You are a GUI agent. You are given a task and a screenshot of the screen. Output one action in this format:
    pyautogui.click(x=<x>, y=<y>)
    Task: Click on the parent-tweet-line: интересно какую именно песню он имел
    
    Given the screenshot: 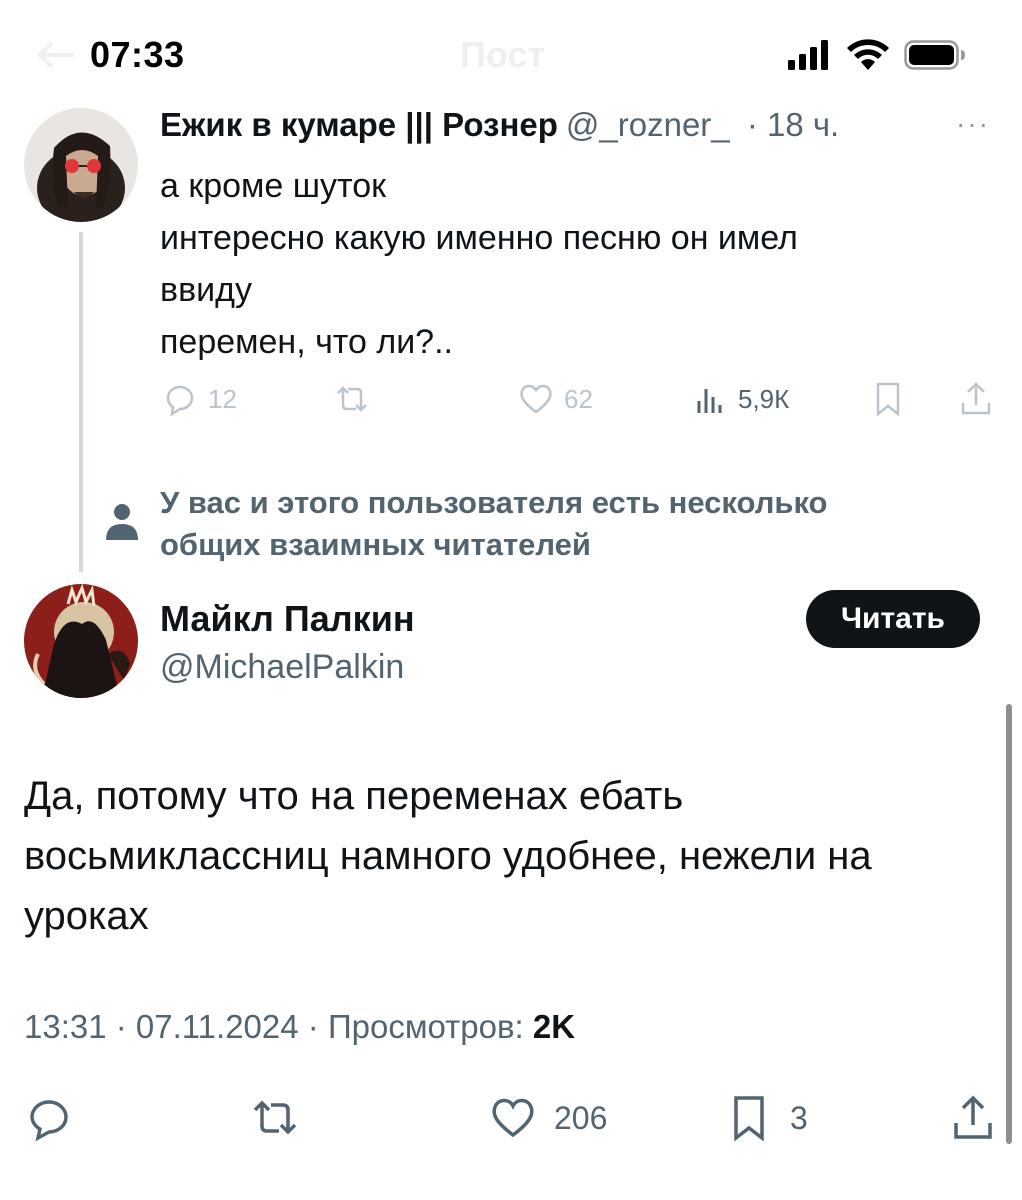 What is the action you would take?
    pyautogui.click(x=479, y=238)
    